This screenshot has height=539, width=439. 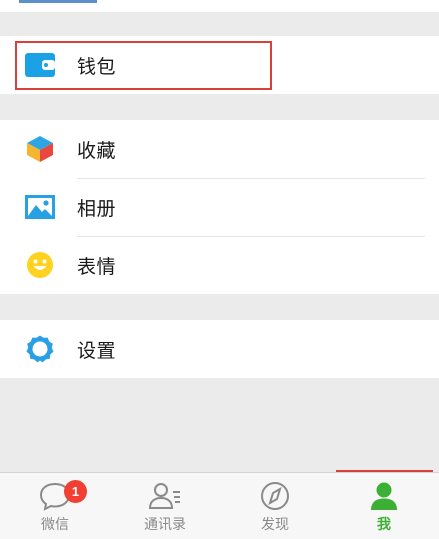 I want to click on tab-discover-label: 发现, so click(x=275, y=525).